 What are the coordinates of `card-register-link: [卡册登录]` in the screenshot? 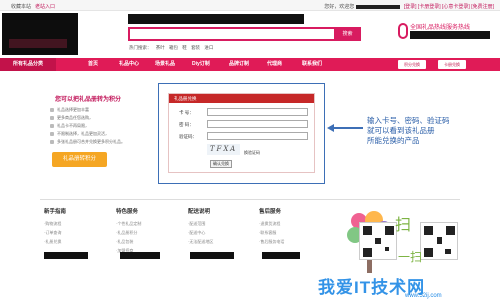 It's located at (429, 7).